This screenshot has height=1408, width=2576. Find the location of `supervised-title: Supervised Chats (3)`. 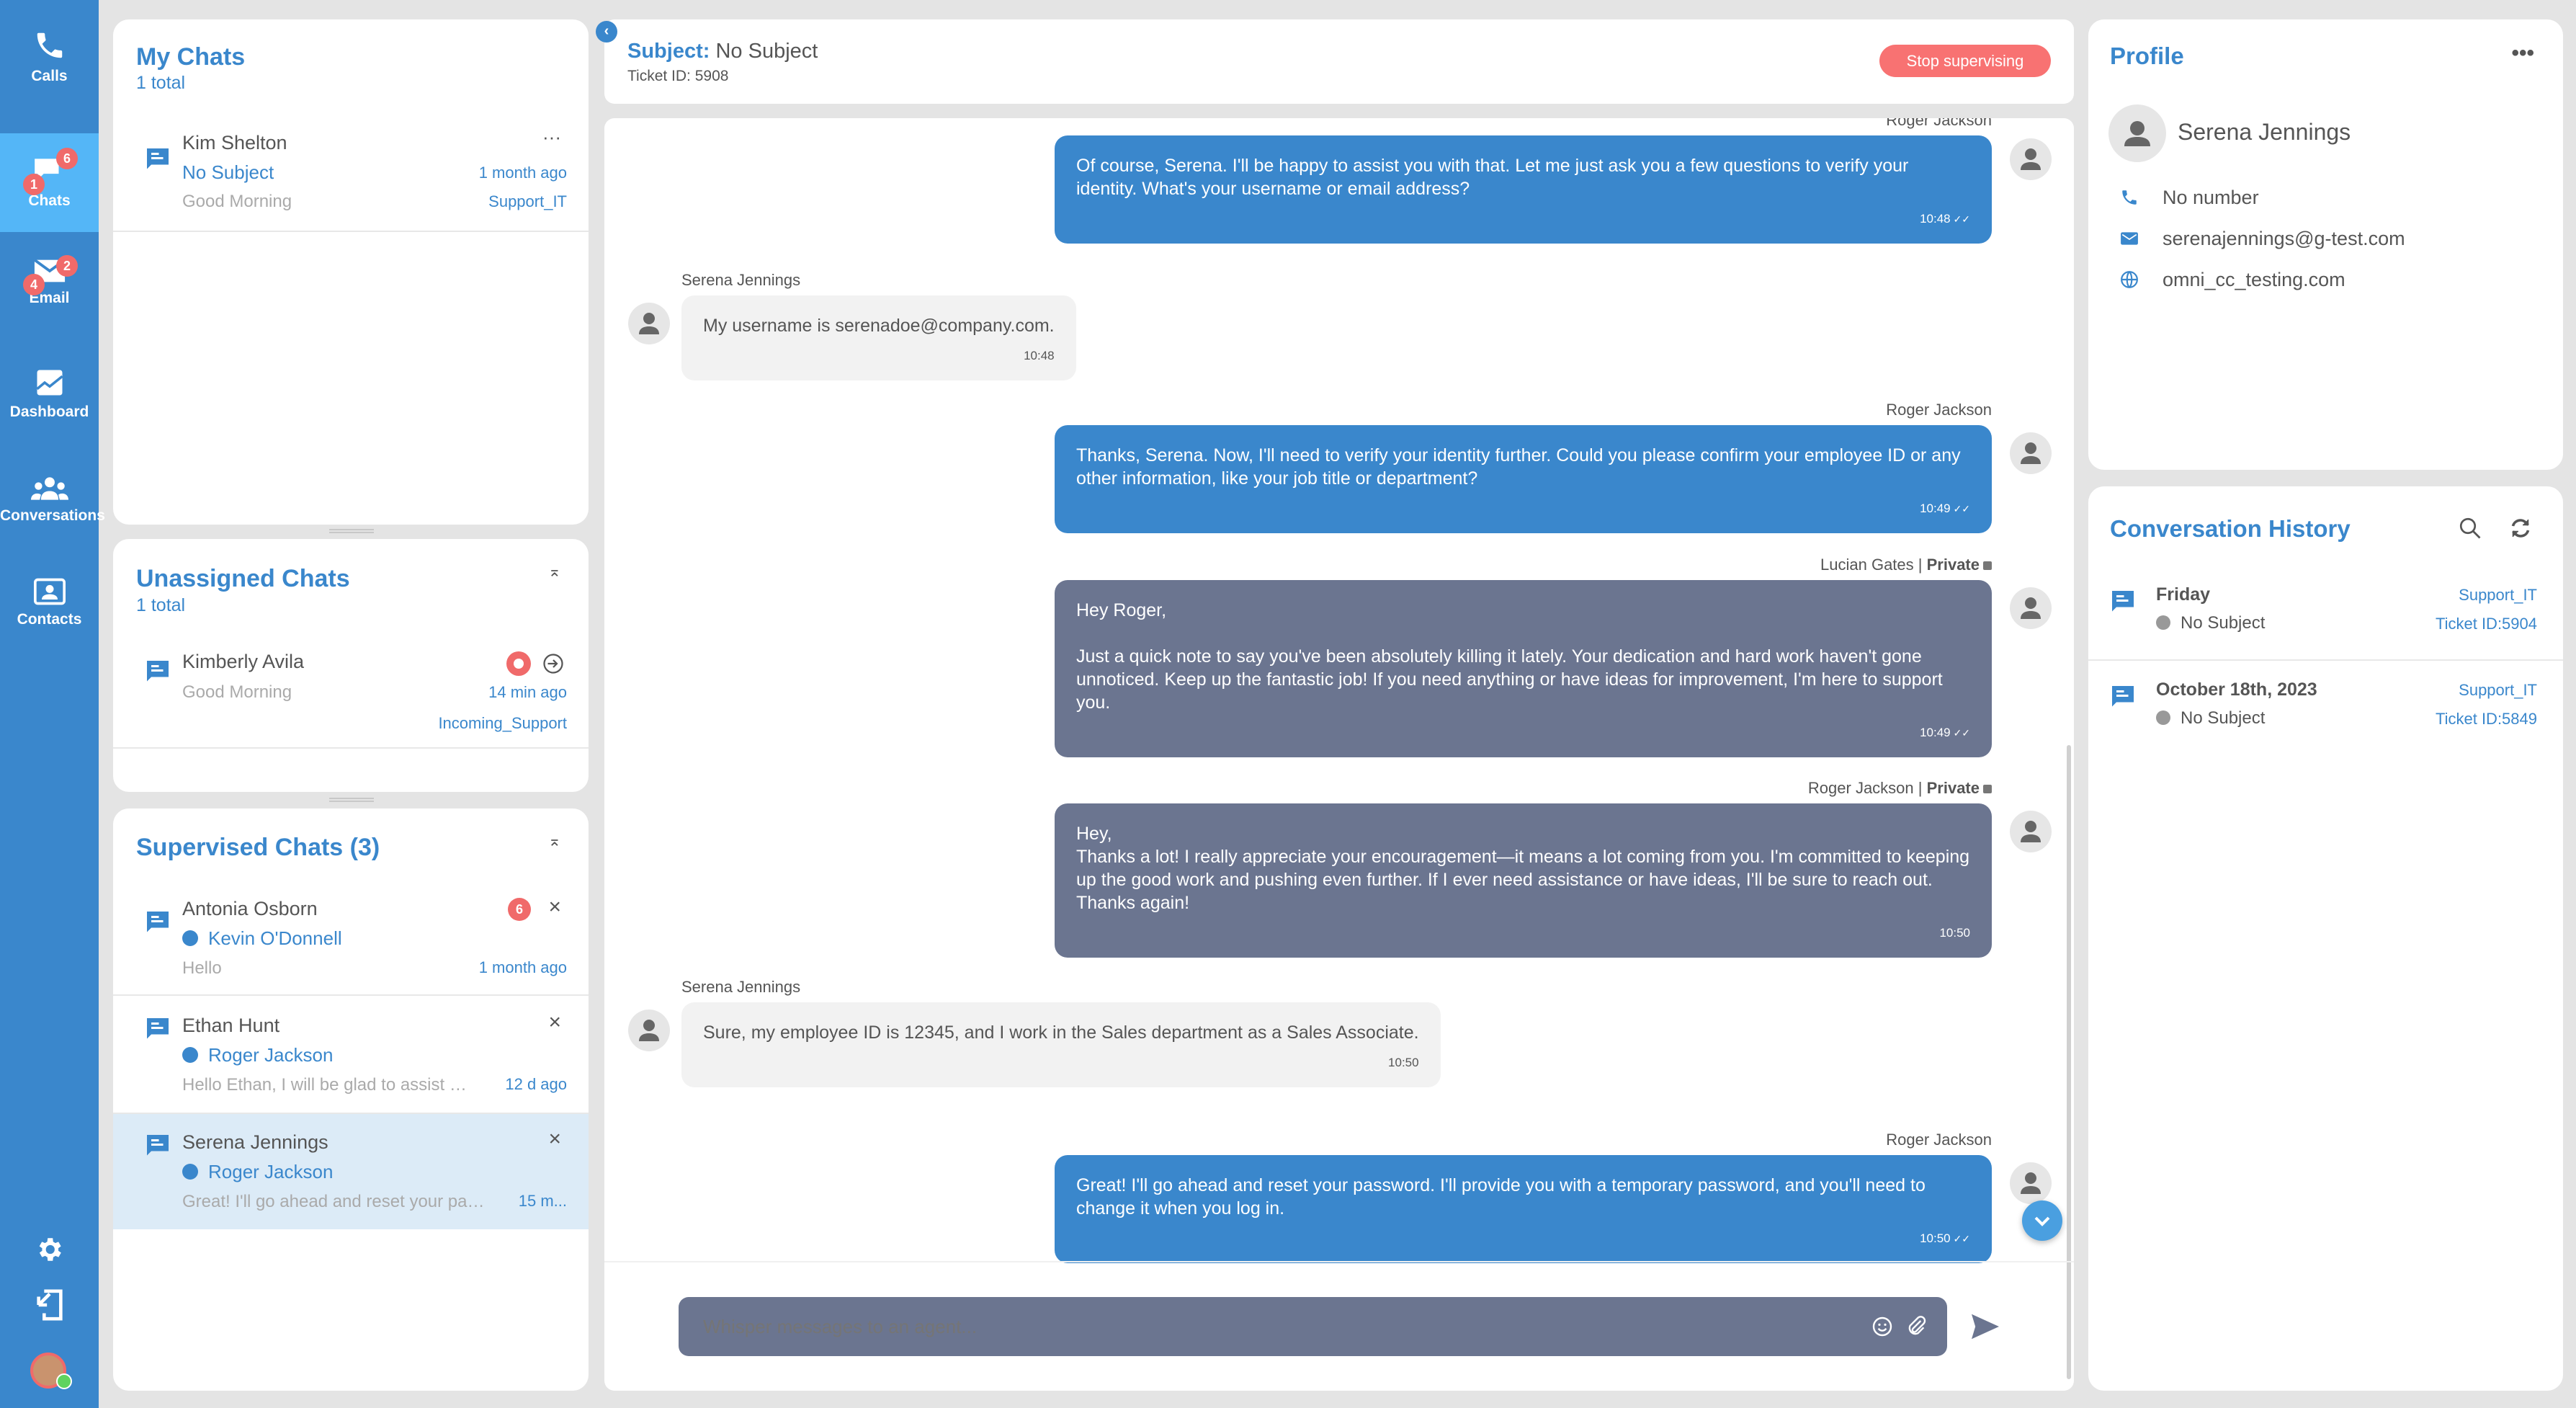

supervised-title: Supervised Chats (3) is located at coordinates (258, 847).